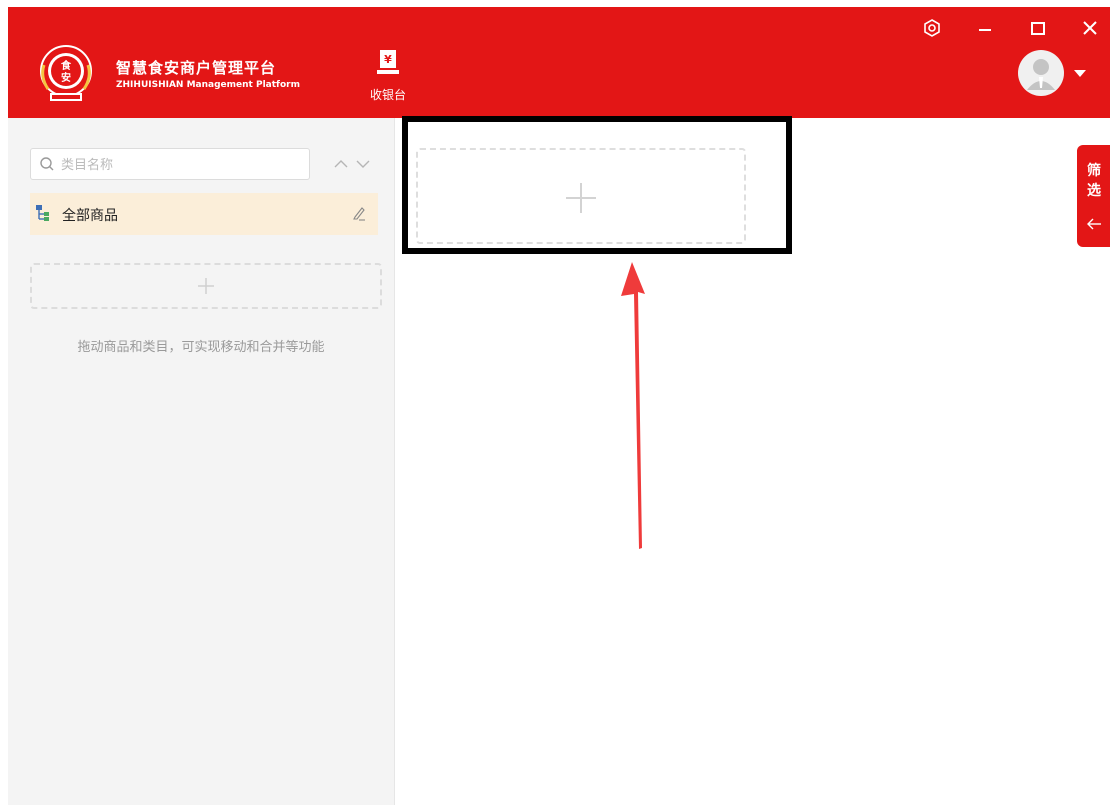  Describe the element at coordinates (66, 65) in the screenshot. I see `svg-text: 食` at that location.